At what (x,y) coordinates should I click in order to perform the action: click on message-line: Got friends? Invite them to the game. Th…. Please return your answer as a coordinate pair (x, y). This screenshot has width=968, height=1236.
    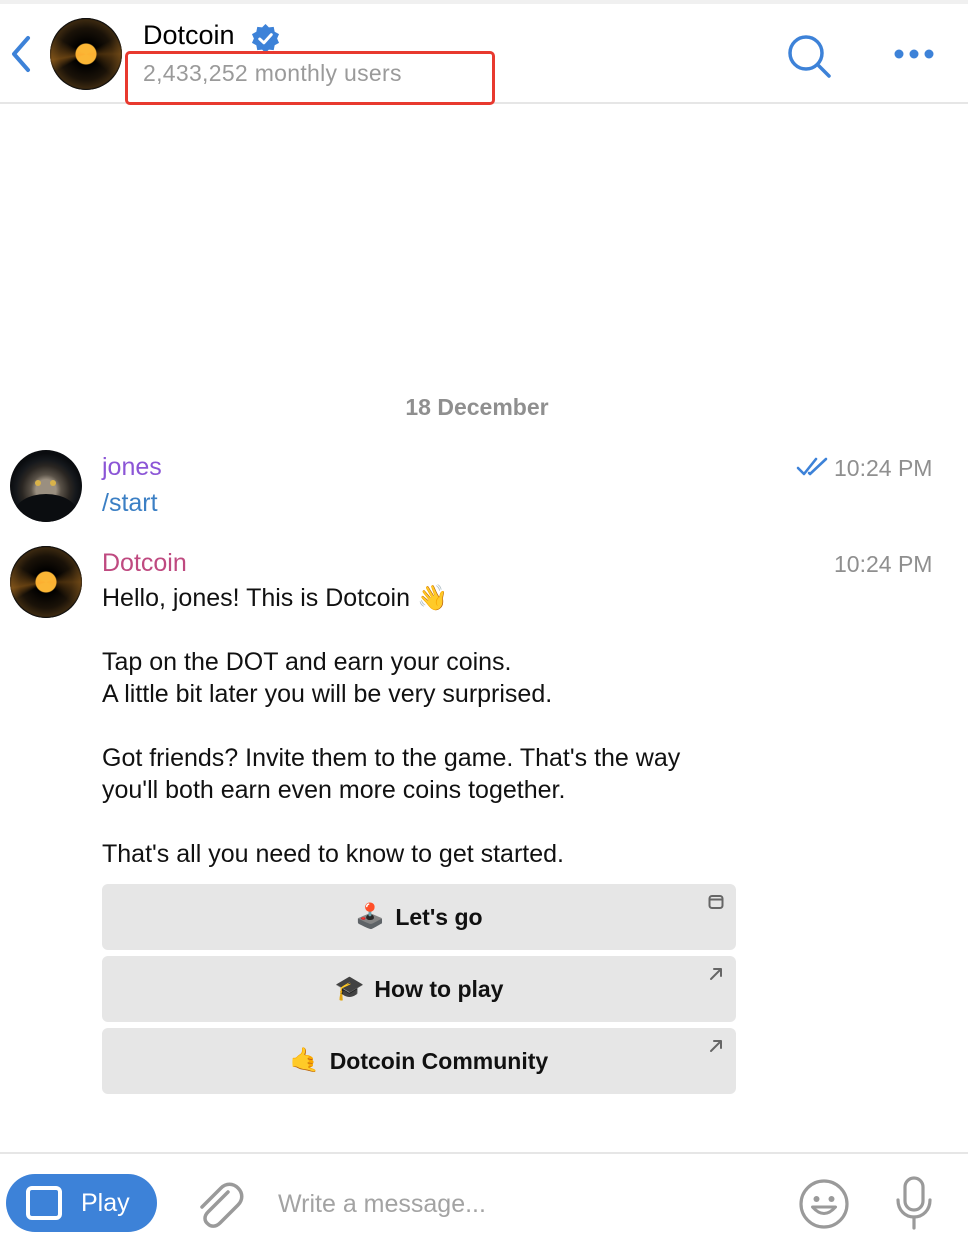
    Looking at the image, I should click on (391, 758).